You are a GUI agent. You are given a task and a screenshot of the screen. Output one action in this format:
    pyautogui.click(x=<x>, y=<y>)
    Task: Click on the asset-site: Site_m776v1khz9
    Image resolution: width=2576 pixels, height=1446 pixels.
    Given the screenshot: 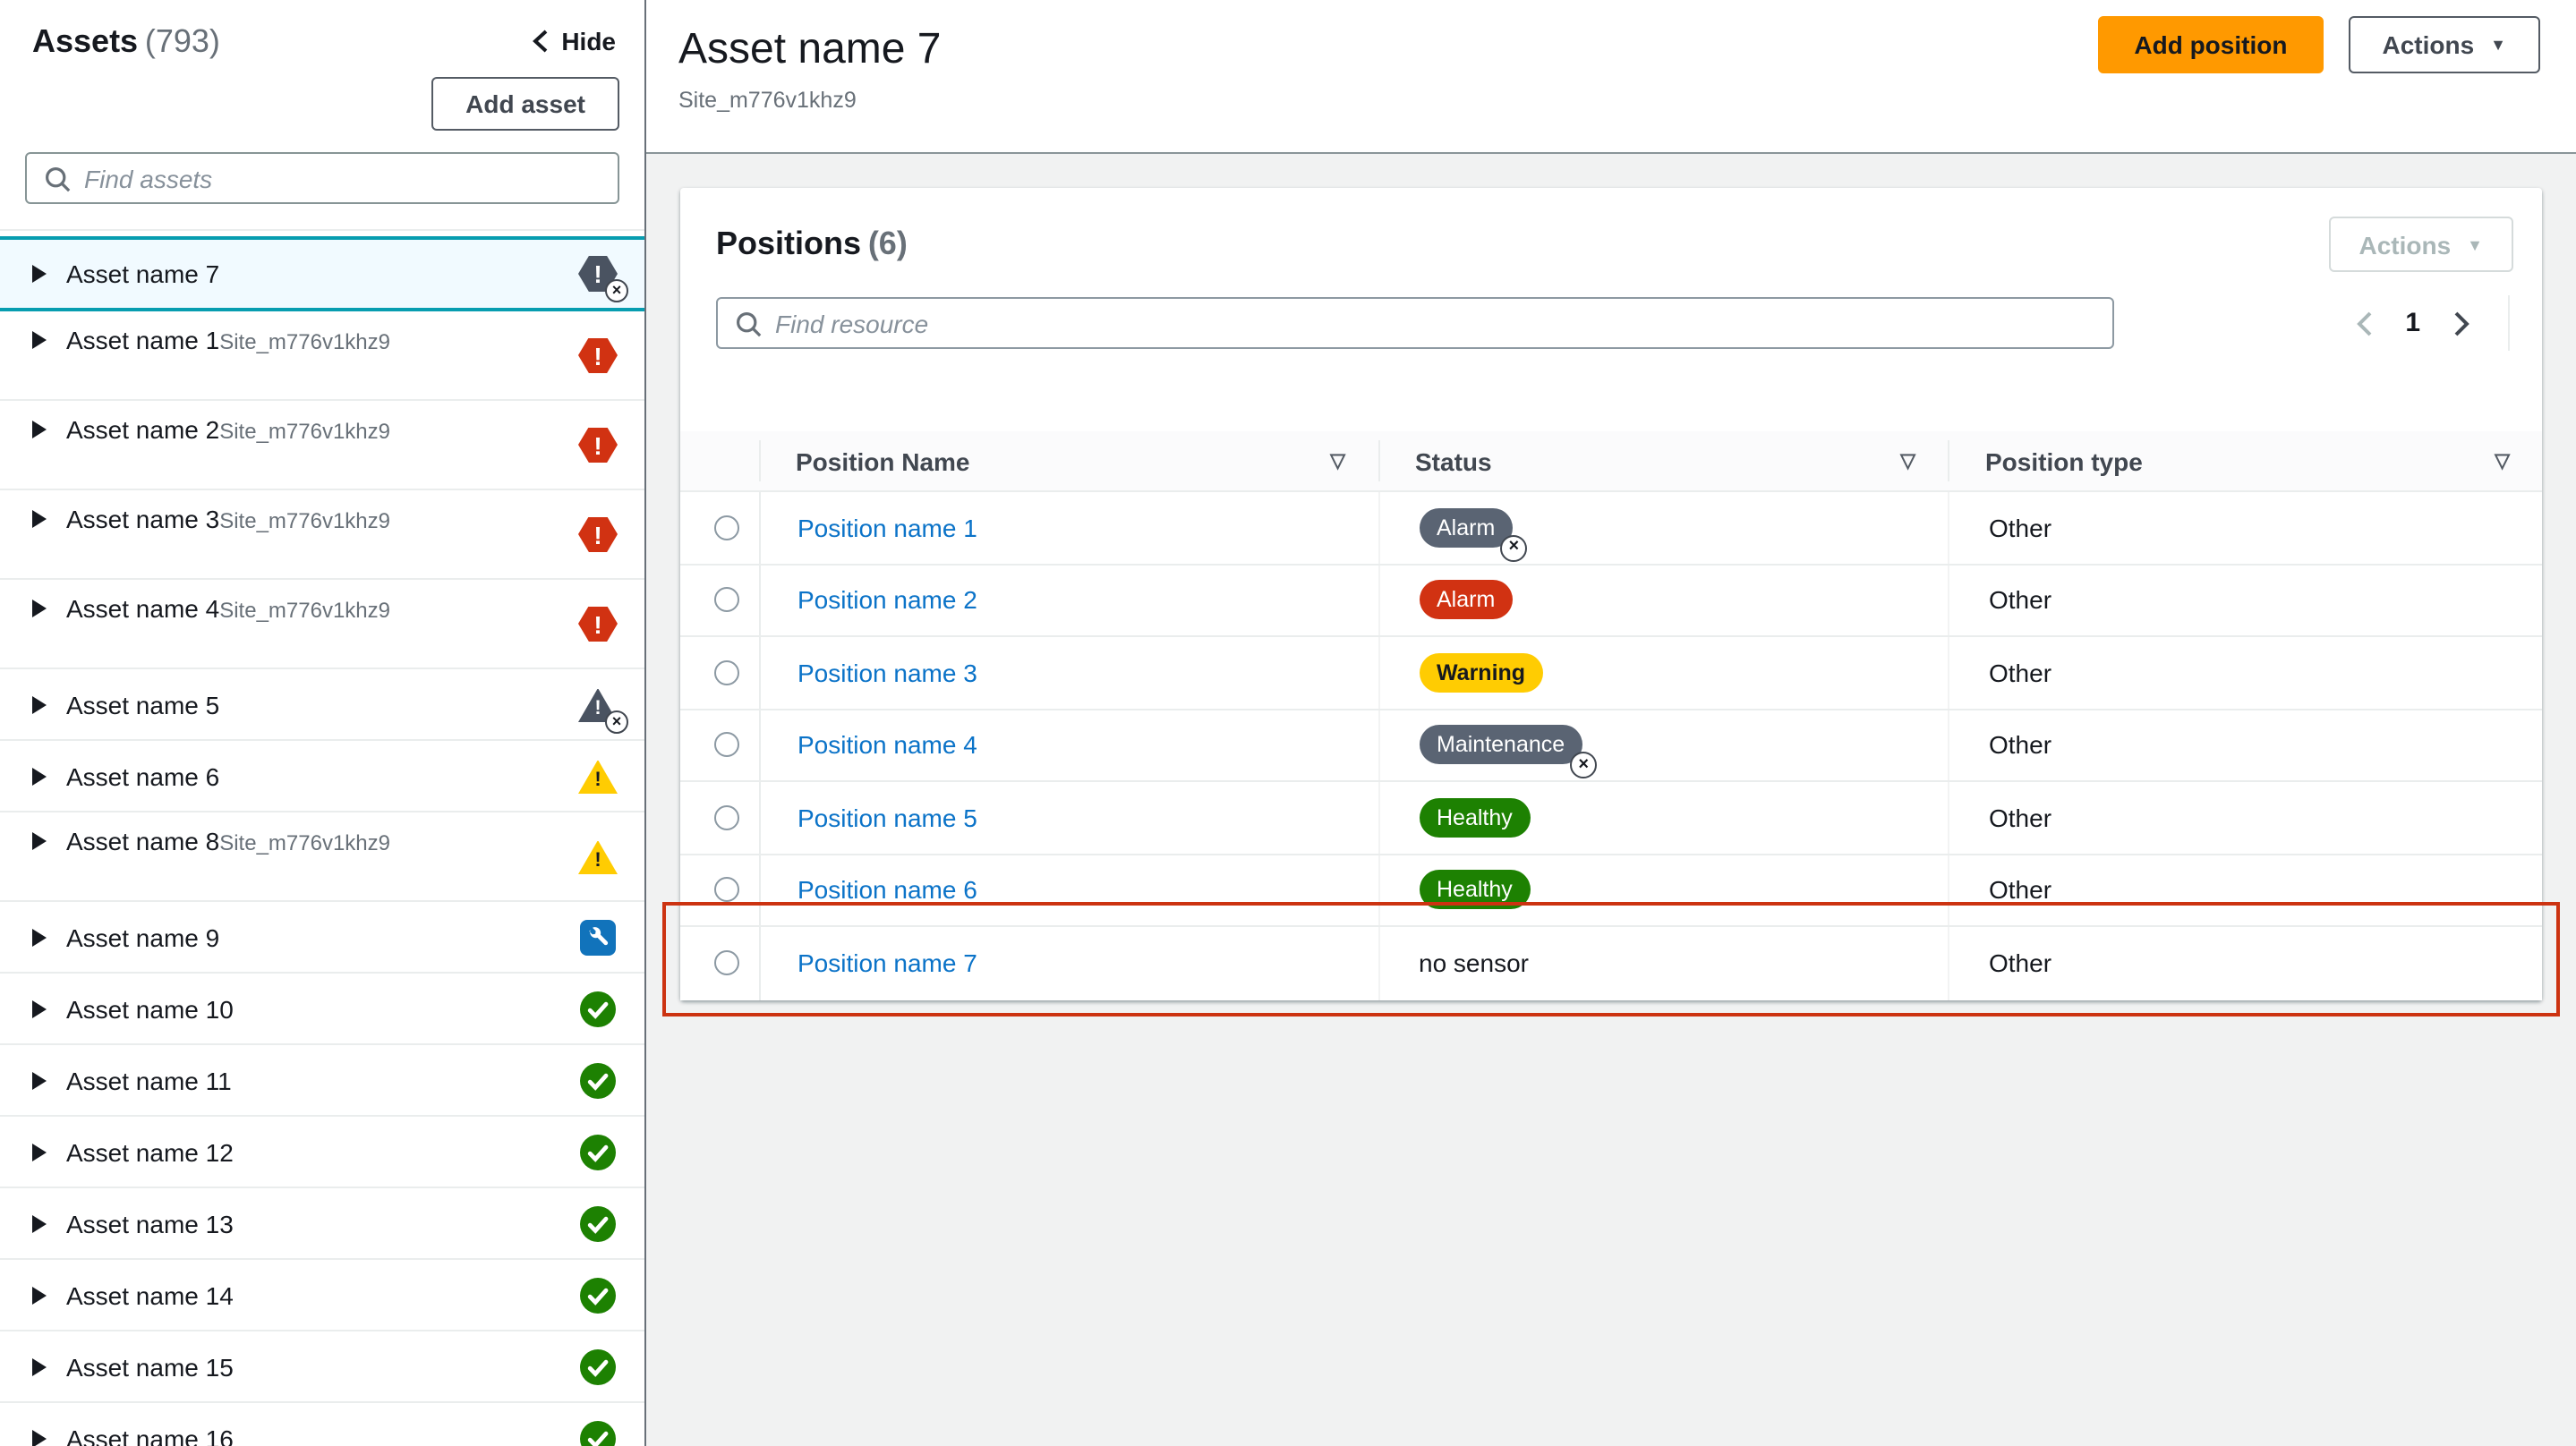 What is the action you would take?
    pyautogui.click(x=304, y=610)
    